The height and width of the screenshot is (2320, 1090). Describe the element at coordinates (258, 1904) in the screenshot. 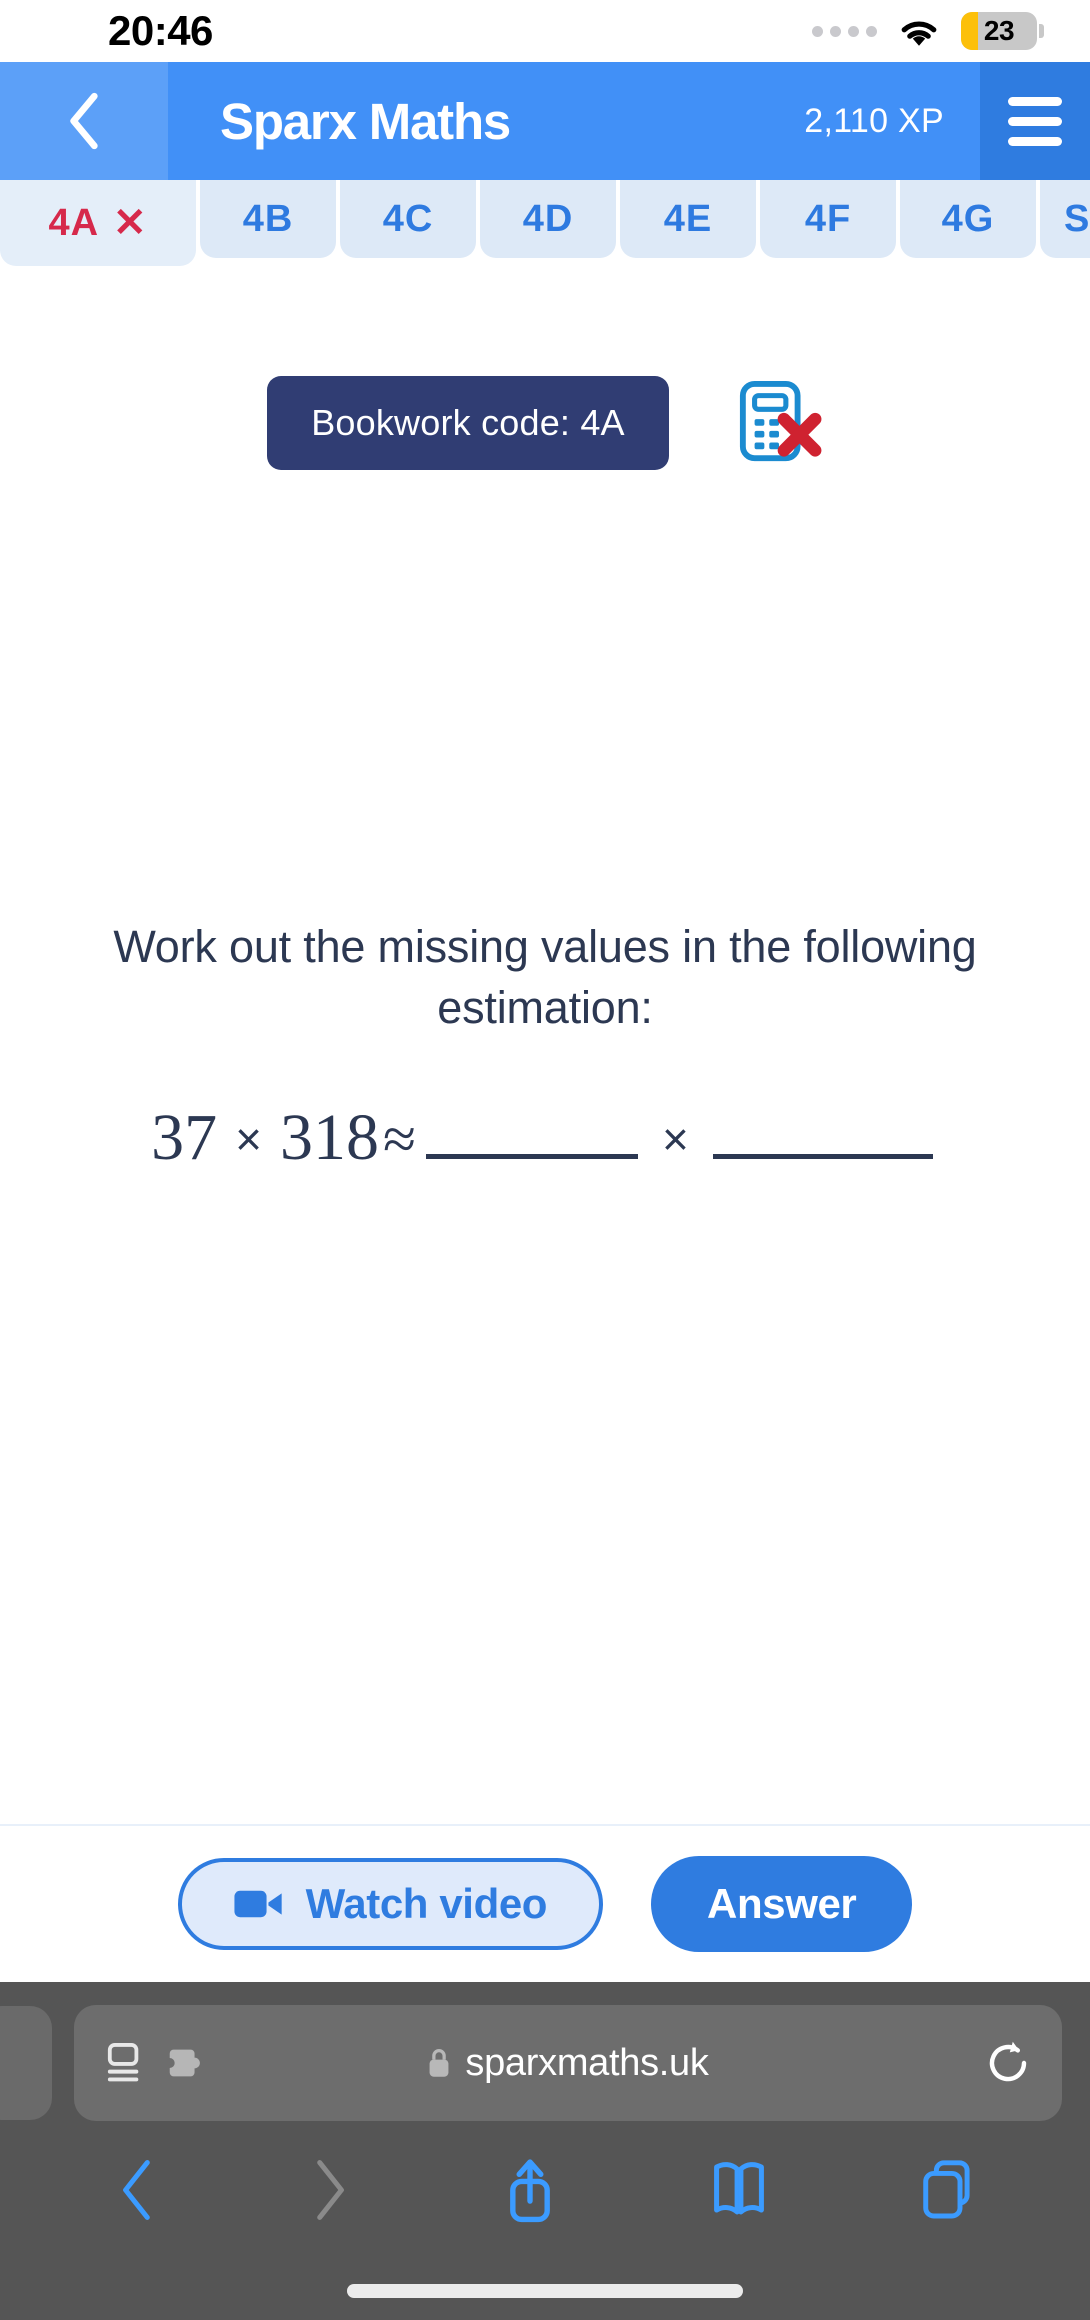

I see `video-camera-icon` at that location.